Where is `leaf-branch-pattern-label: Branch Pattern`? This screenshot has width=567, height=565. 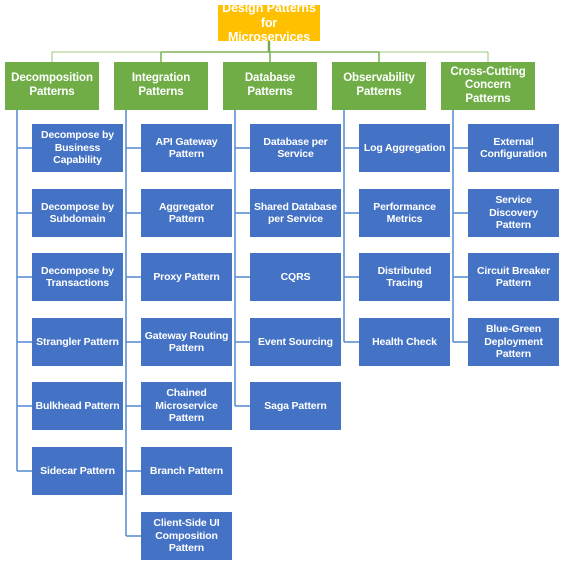
leaf-branch-pattern-label: Branch Pattern is located at coordinates (186, 470).